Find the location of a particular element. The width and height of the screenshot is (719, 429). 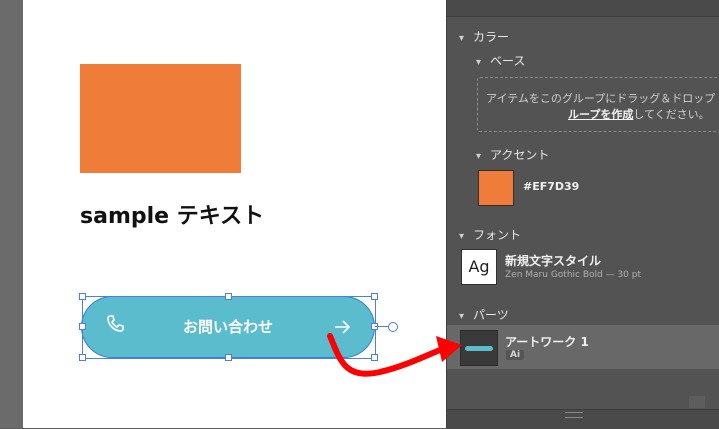

section-parts: ▾ パーツ is located at coordinates (484, 314).